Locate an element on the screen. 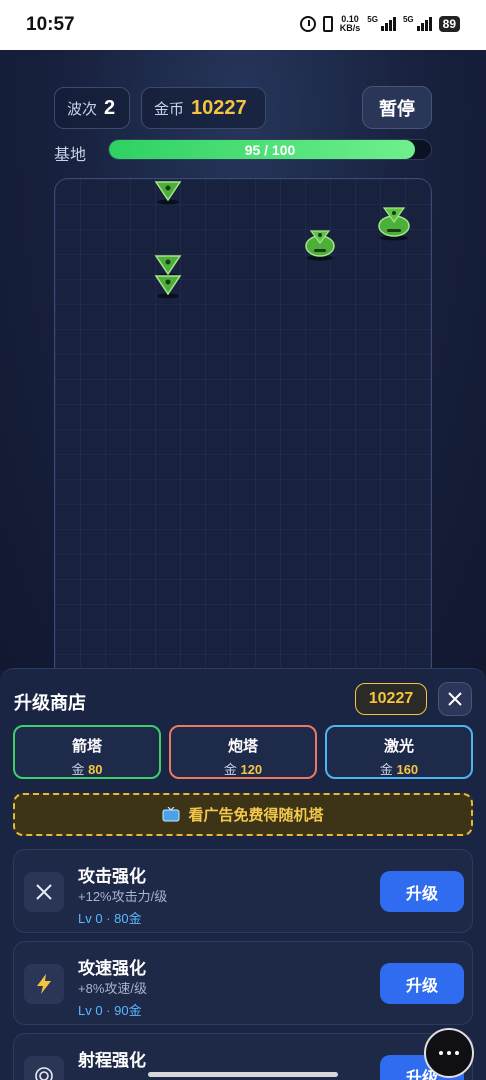  tv-icon is located at coordinates (171, 813).